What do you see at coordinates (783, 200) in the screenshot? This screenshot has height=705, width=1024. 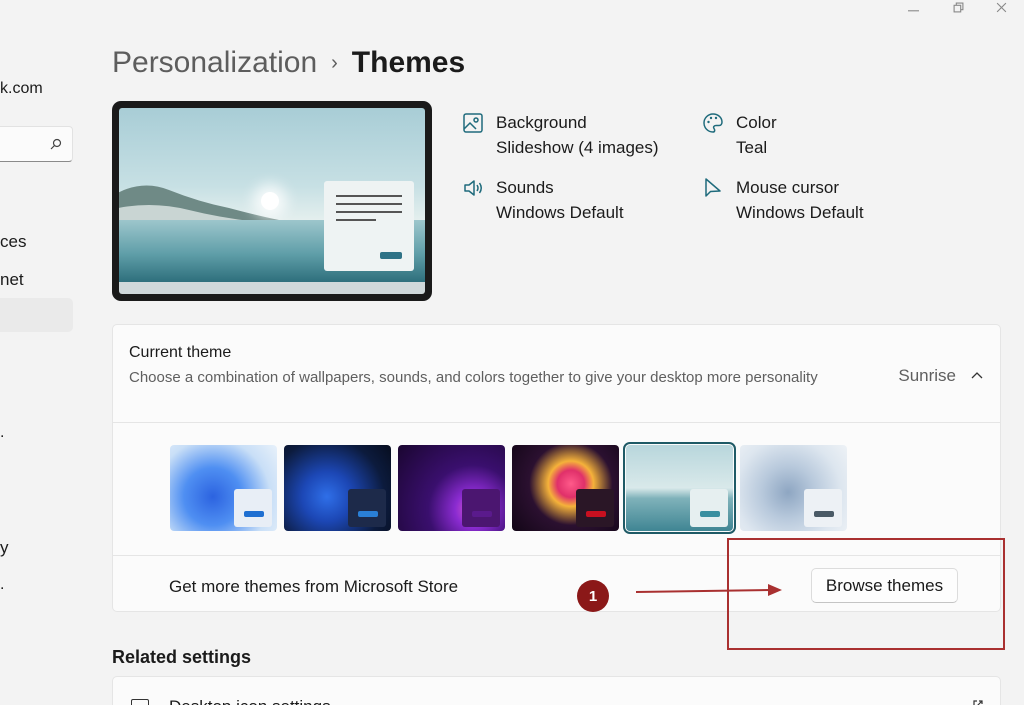 I see `mouse-cursor-setting: Mouse cursor Windows Default` at bounding box center [783, 200].